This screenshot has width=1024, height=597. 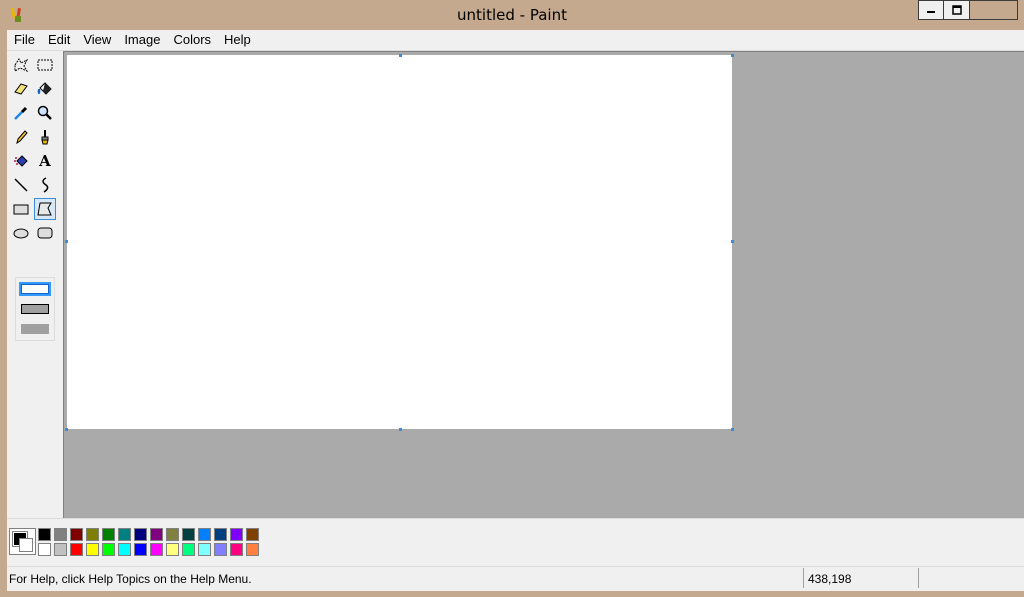 What do you see at coordinates (58, 40) in the screenshot?
I see `menu-edit: Edit` at bounding box center [58, 40].